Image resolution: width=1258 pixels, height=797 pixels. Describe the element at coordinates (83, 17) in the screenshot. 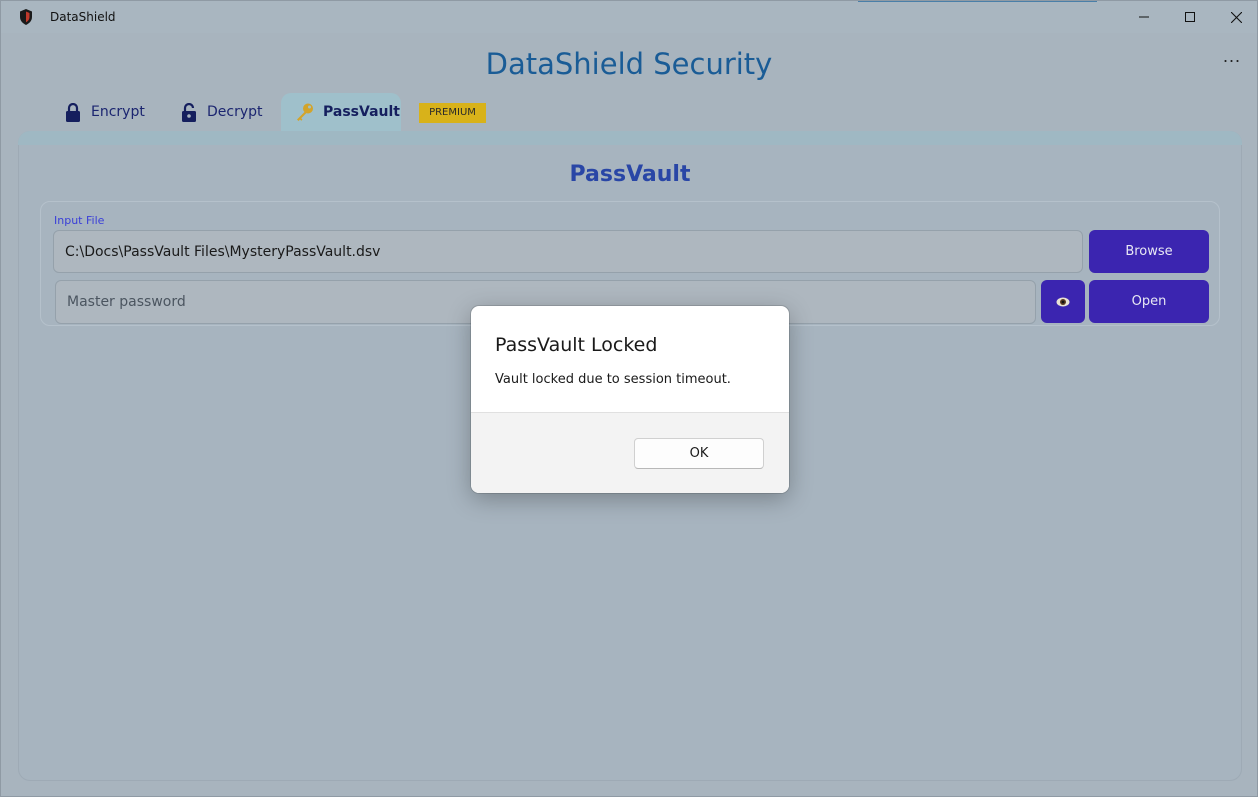

I see `window-title: DataShield` at that location.